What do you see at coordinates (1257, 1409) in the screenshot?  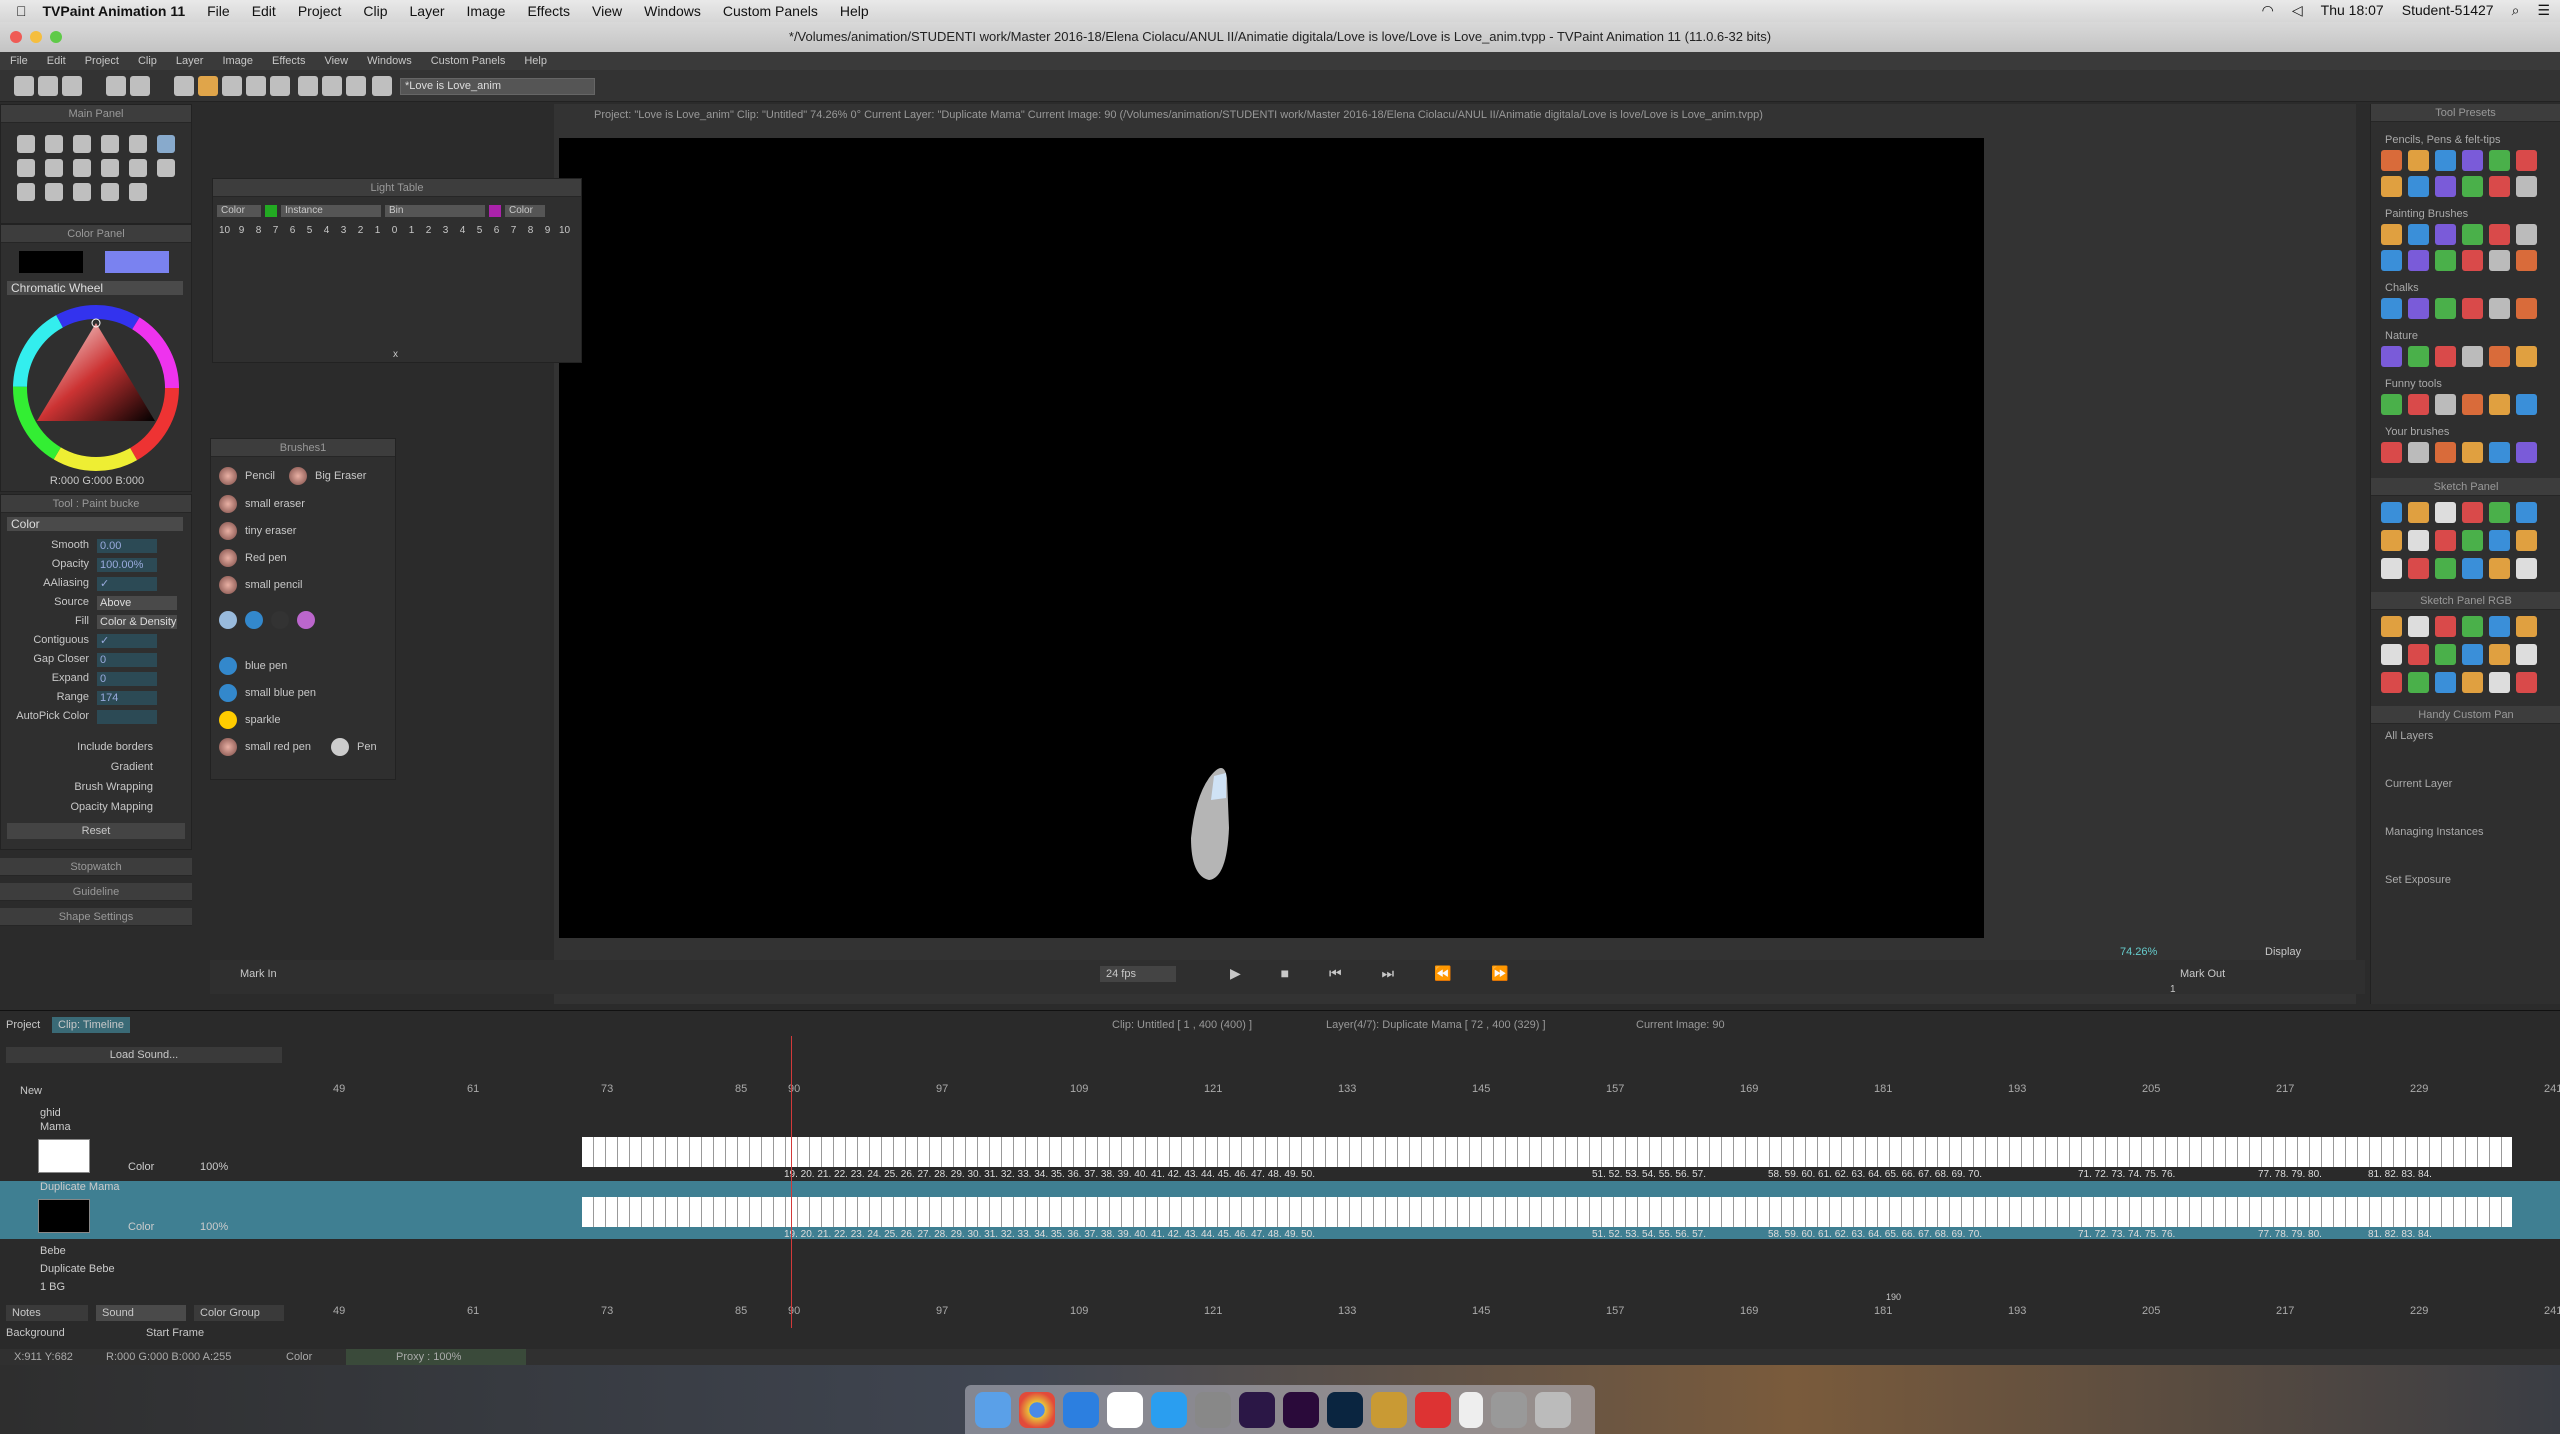 I see `after-effects-icon` at bounding box center [1257, 1409].